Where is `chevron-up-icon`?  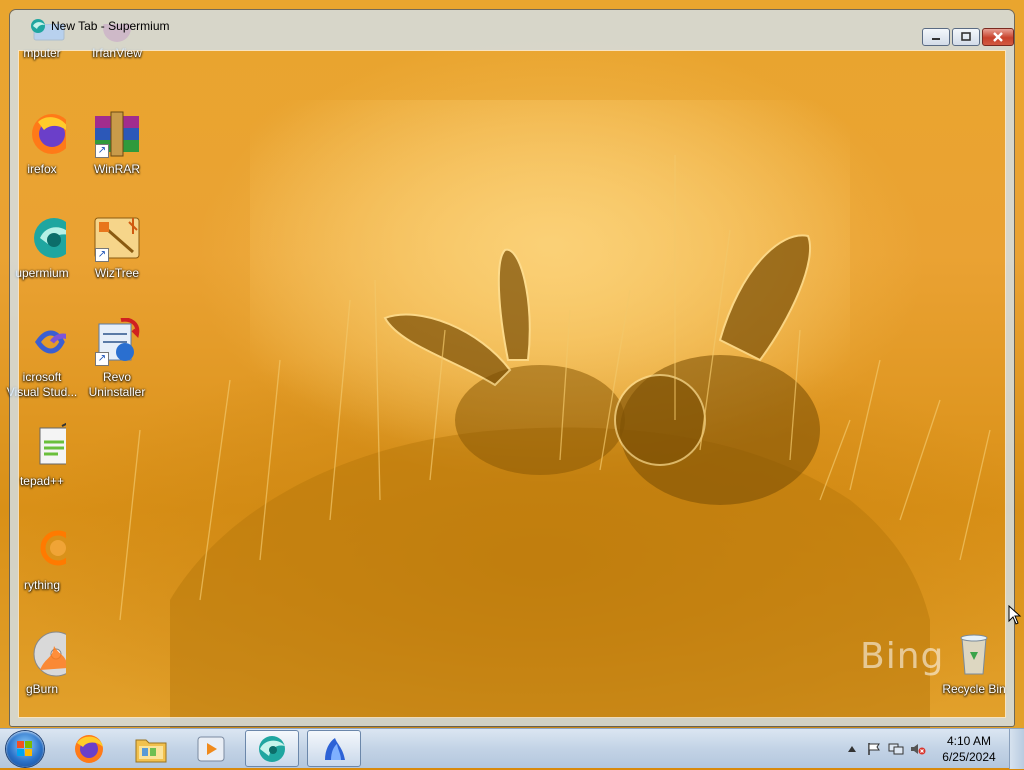
chevron-up-icon is located at coordinates (852, 749).